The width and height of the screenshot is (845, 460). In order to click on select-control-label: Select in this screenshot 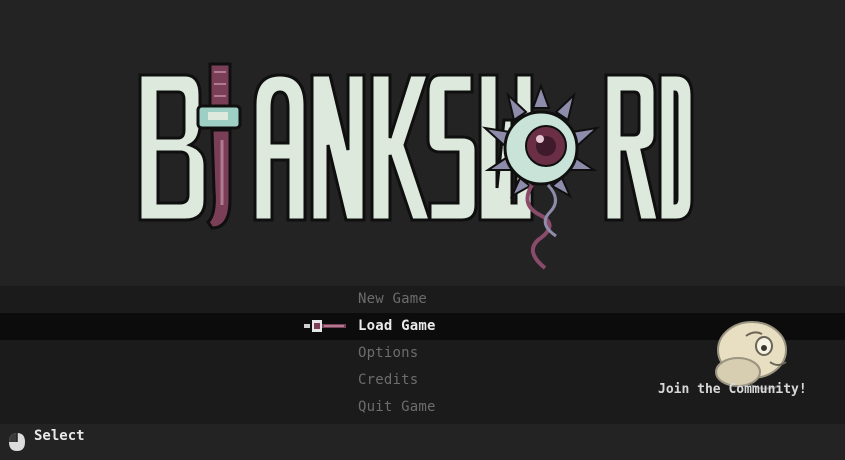, I will do `click(59, 436)`.